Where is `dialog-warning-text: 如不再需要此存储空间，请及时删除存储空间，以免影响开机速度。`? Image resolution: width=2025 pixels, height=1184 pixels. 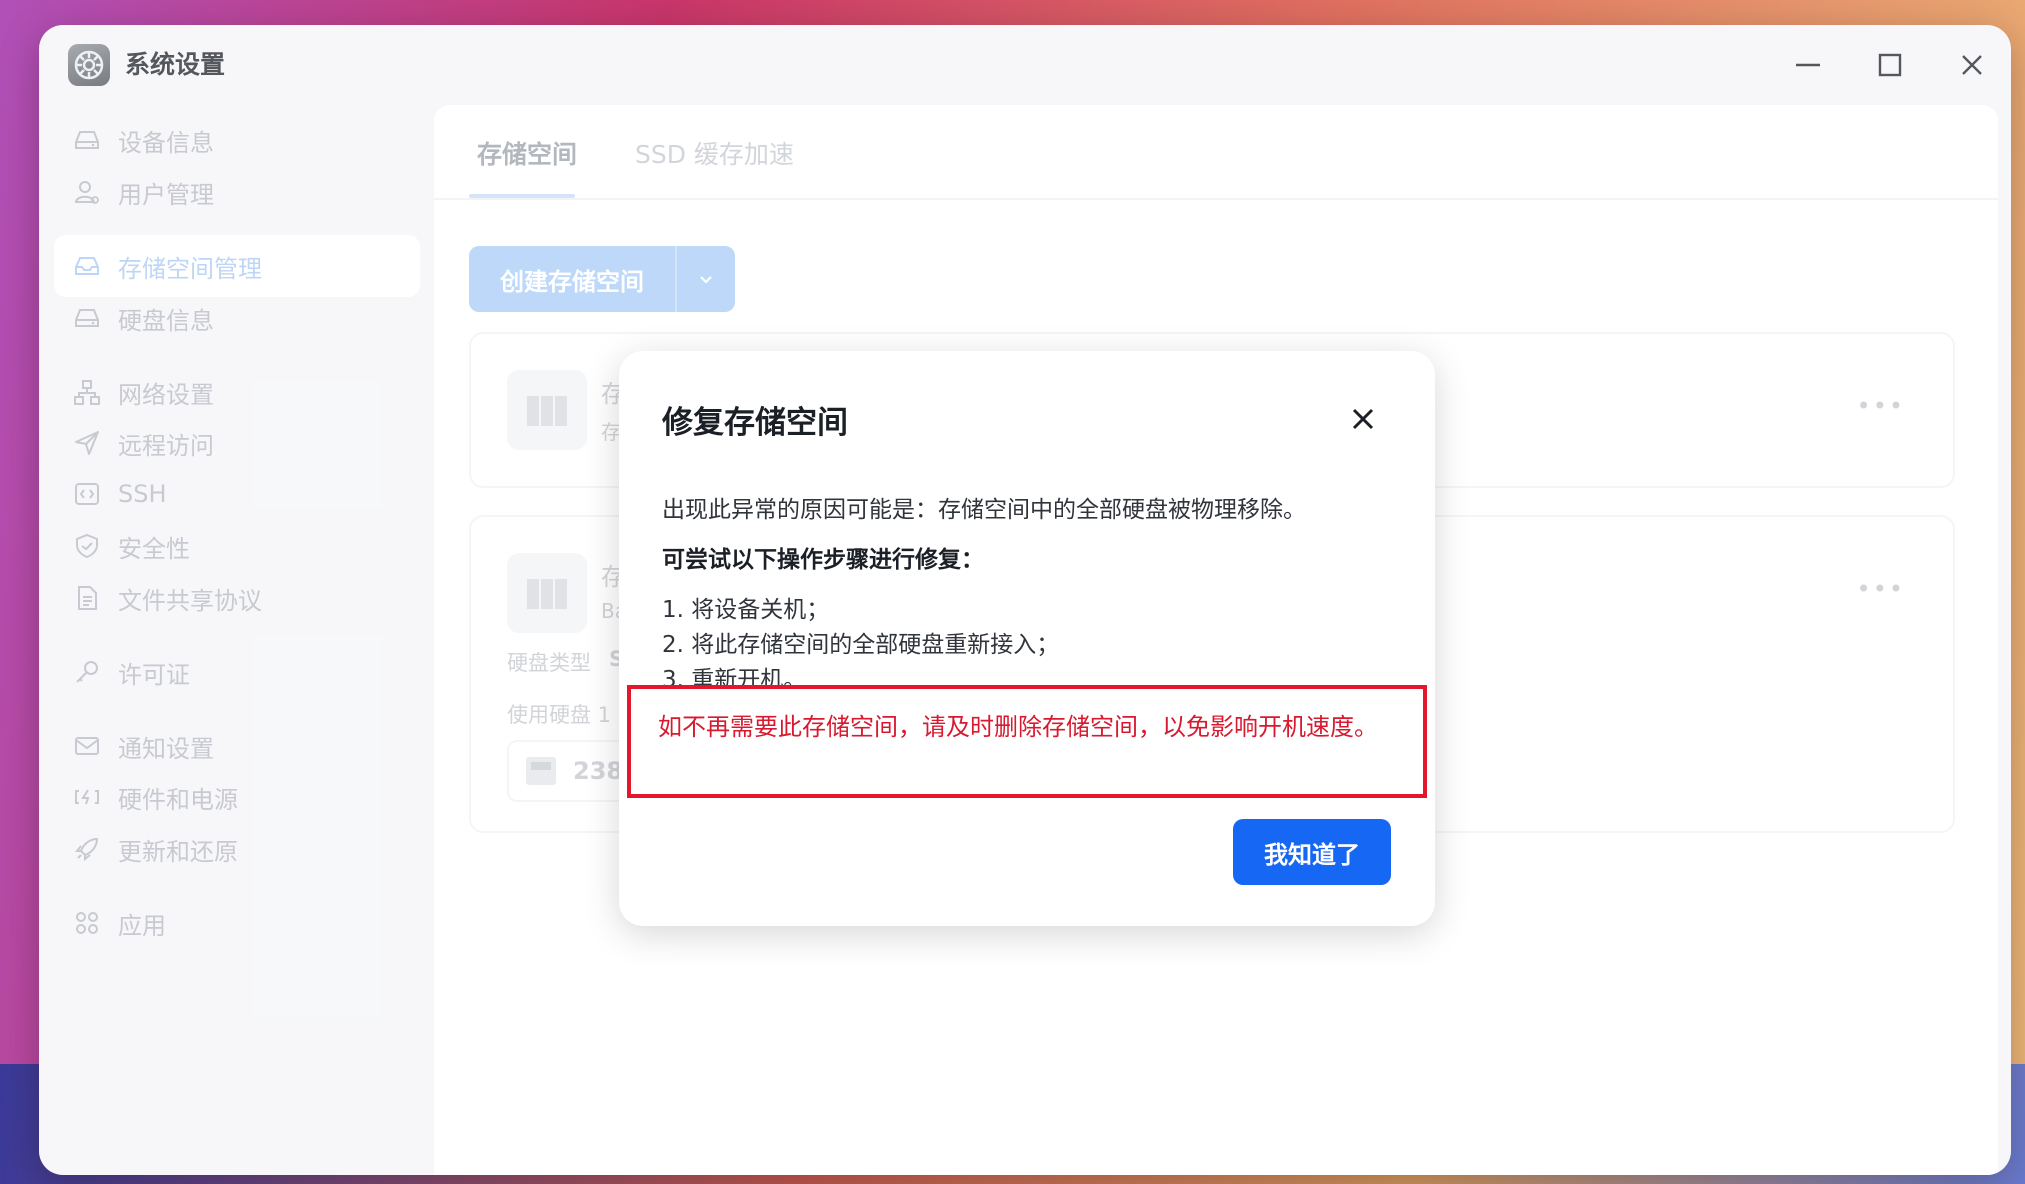 dialog-warning-text: 如不再需要此存储空间，请及时删除存储空间，以免影响开机速度。 is located at coordinates (1018, 727).